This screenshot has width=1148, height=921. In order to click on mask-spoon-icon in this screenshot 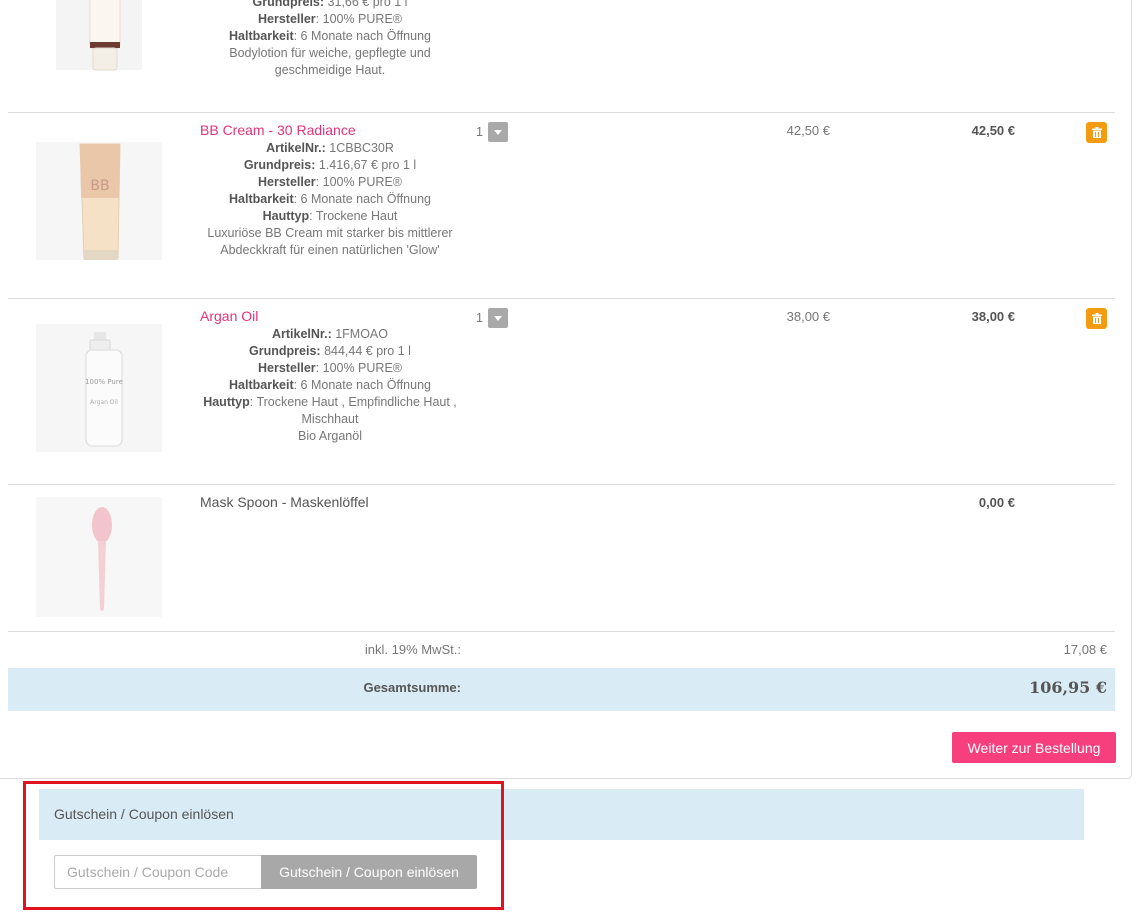, I will do `click(99, 557)`.